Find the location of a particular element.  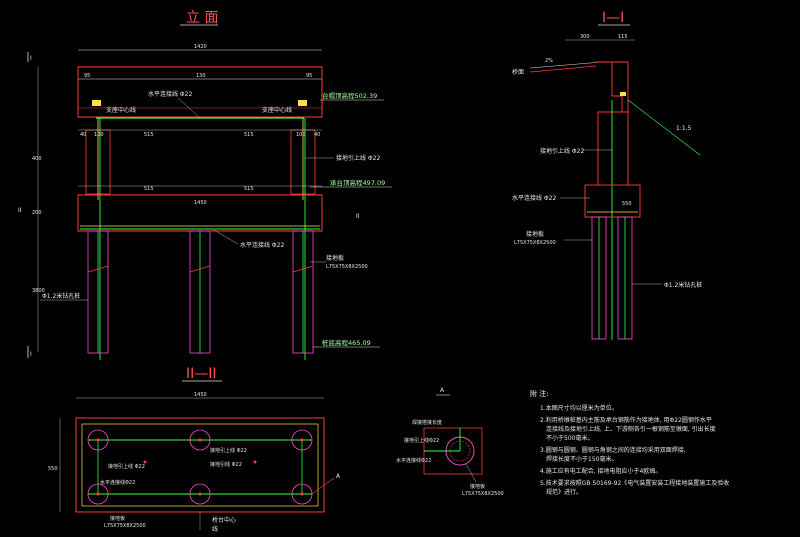

marker-i-bottom: I is located at coordinates (31, 354).